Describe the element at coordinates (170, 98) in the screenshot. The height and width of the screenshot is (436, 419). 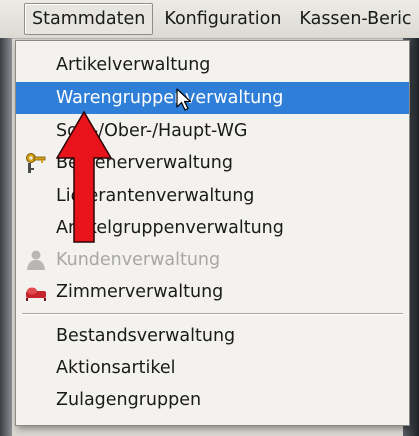
I see `menu-item-label: Warengruppenverwaltung` at that location.